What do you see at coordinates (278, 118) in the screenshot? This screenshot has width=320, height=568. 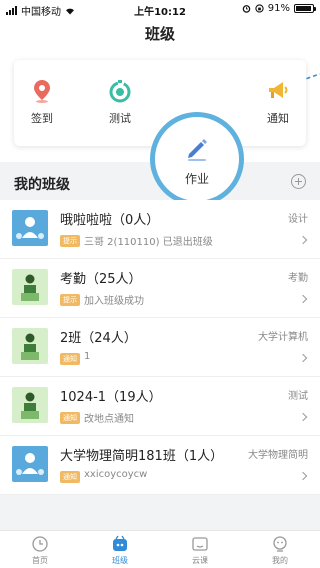 I see `notice-label: 通知` at bounding box center [278, 118].